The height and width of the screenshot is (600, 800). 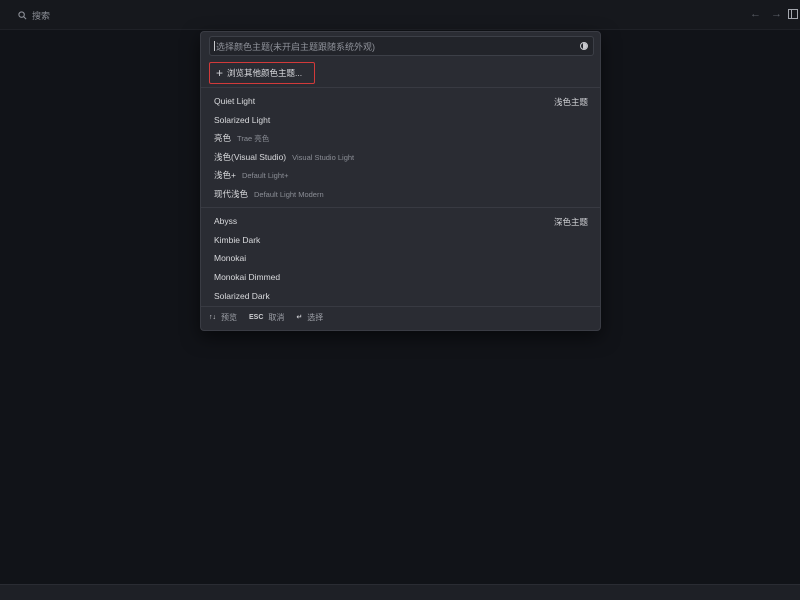 I want to click on theme-item-label: 浅色(Visual Studio), so click(x=250, y=157).